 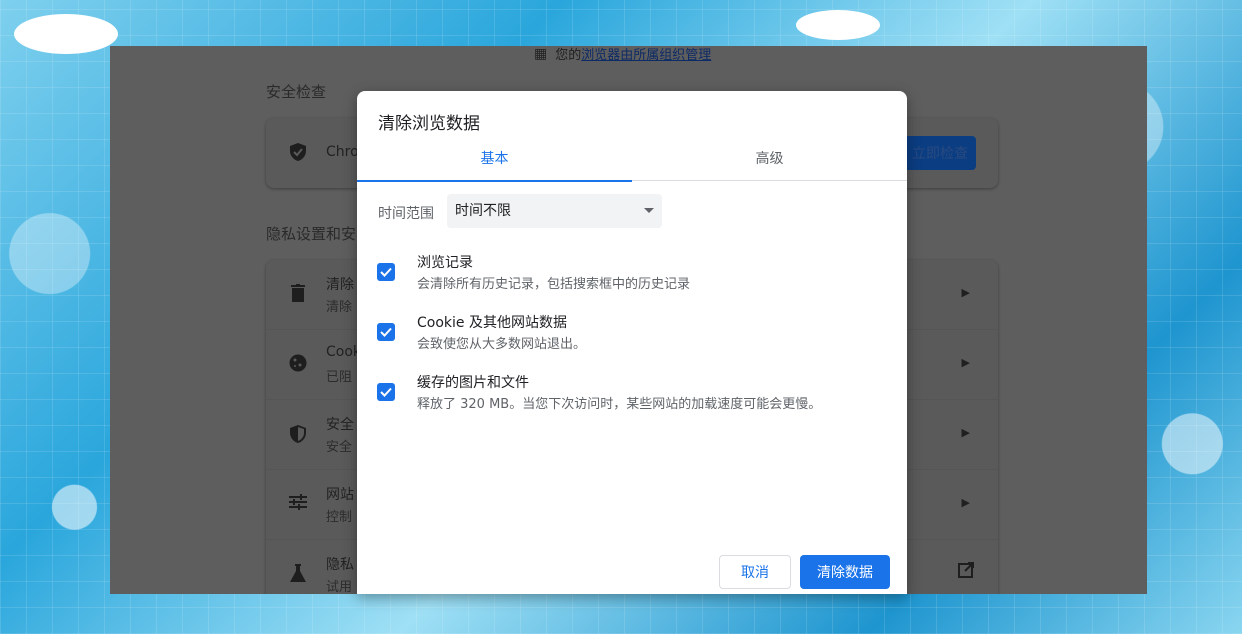 I want to click on option-browsing-history: 浏览记录 会清除所有历史记录，包括搜索框中的历史记录, so click(x=632, y=277).